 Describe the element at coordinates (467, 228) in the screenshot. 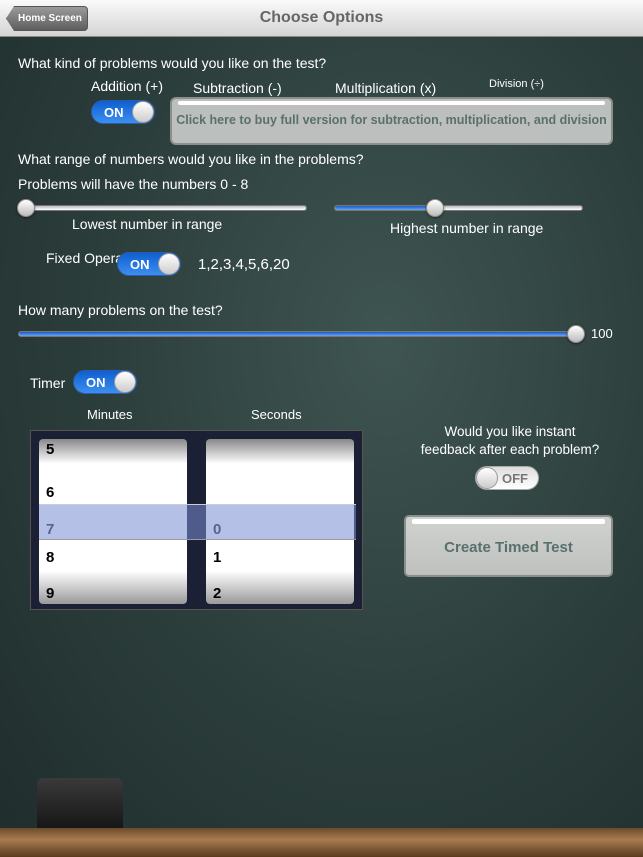

I see `high-range-label: Highest number in range` at that location.